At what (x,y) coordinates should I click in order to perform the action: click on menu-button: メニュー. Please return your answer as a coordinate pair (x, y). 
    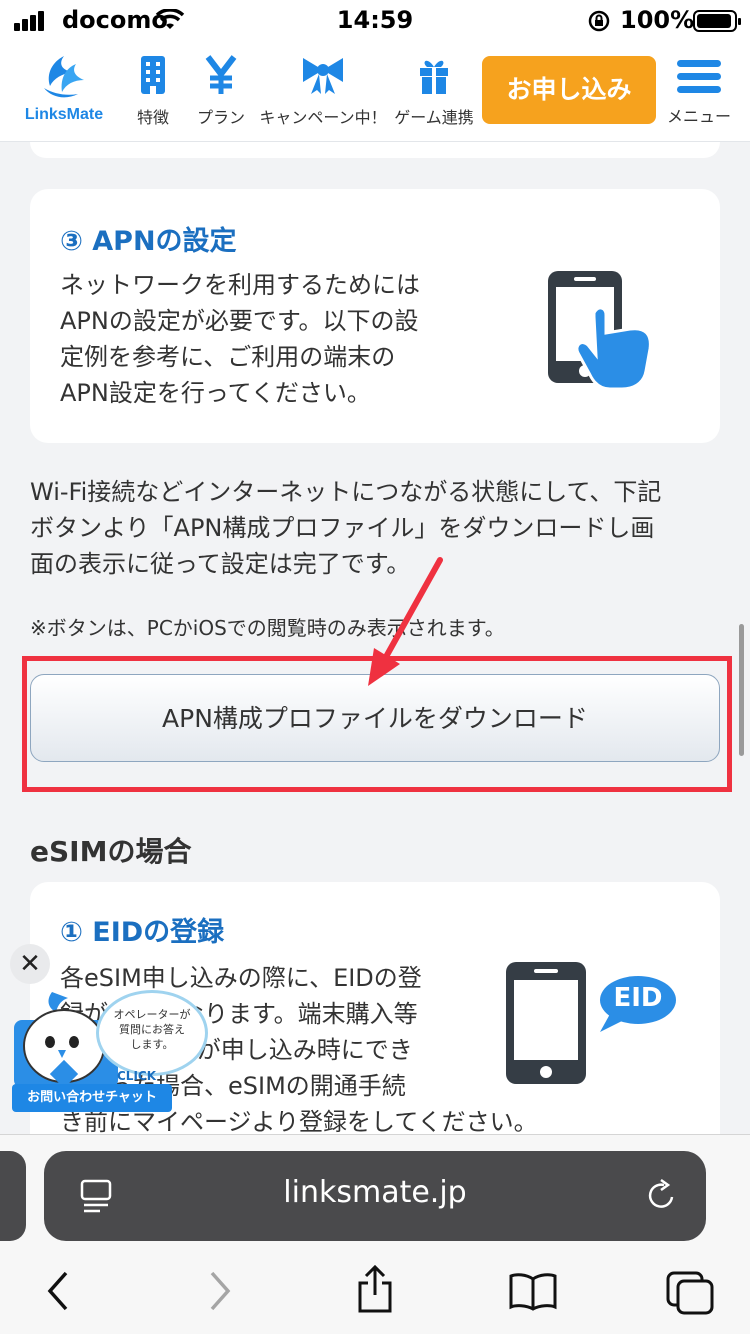
    Looking at the image, I should click on (699, 93).